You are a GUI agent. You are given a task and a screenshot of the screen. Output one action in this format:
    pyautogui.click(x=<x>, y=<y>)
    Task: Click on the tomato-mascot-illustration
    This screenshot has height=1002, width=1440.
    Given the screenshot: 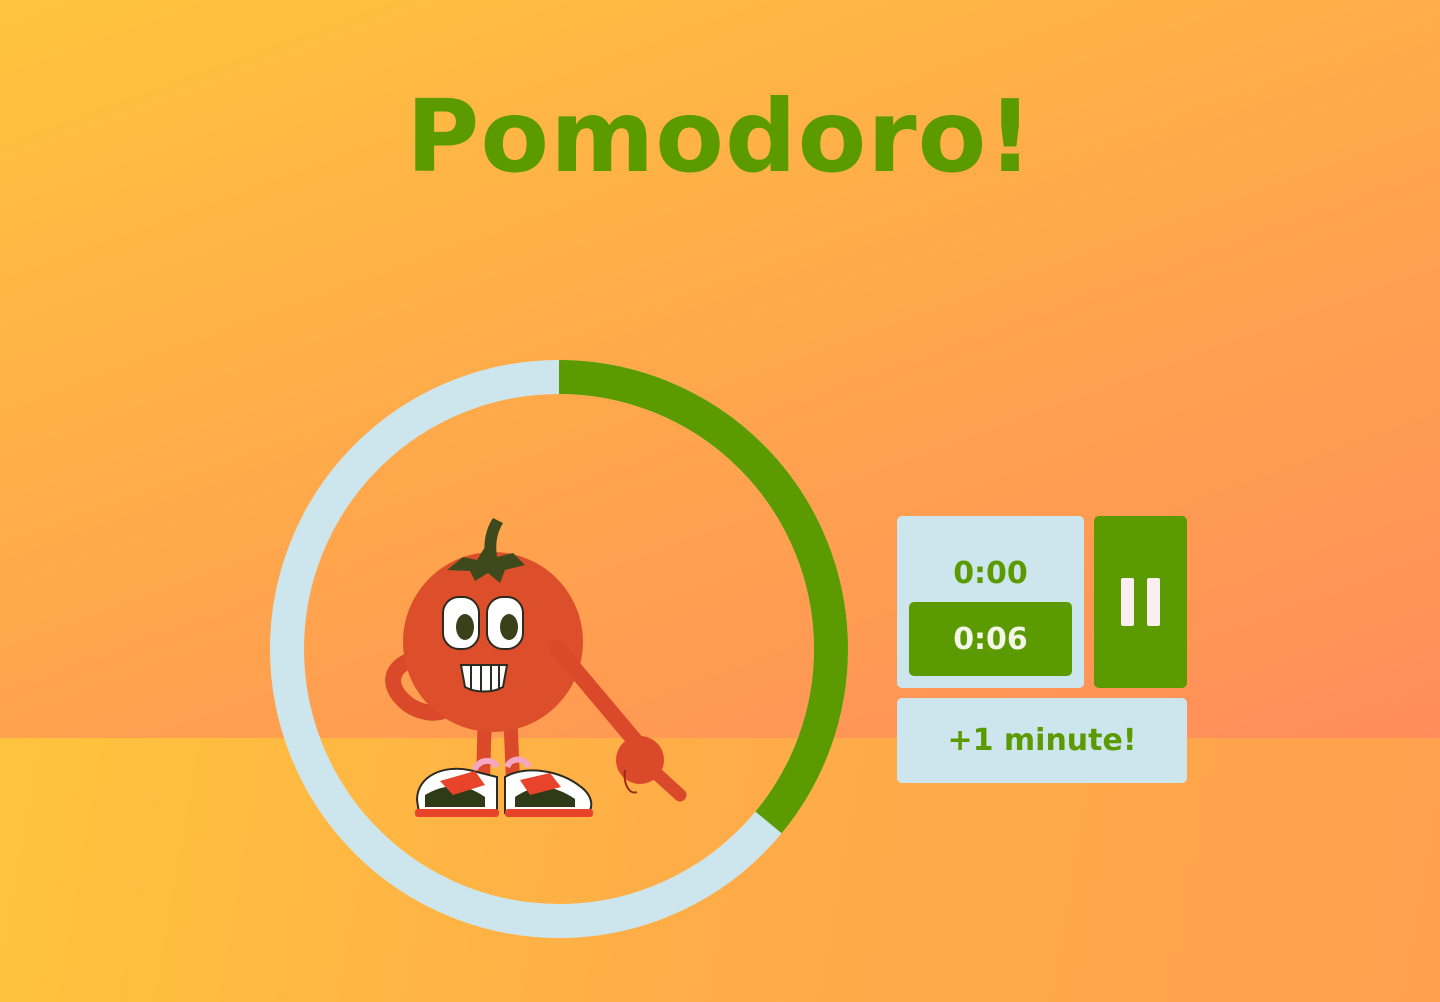 What is the action you would take?
    pyautogui.click(x=540, y=667)
    